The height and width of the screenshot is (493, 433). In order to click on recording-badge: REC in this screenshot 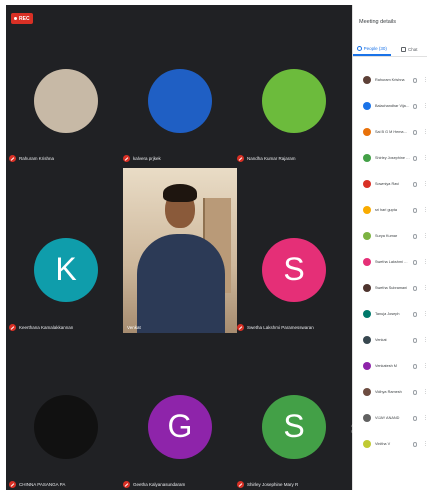, I will do `click(22, 18)`.